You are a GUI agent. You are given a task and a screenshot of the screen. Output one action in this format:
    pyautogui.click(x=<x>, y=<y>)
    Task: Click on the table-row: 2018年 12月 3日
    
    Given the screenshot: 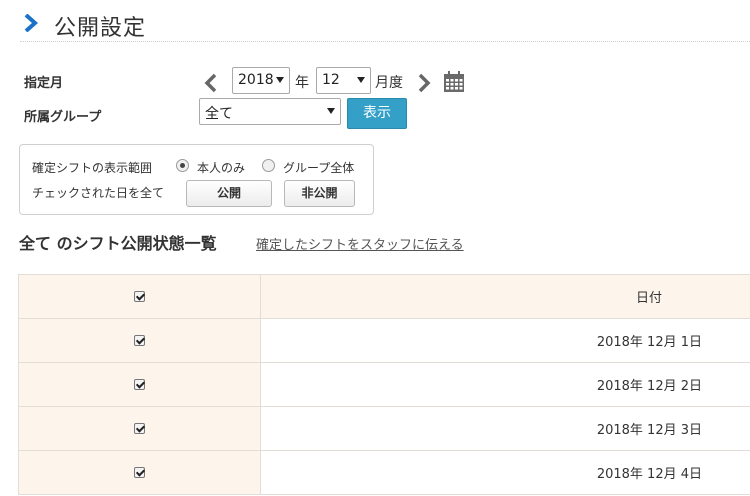 What is the action you would take?
    pyautogui.click(x=384, y=428)
    